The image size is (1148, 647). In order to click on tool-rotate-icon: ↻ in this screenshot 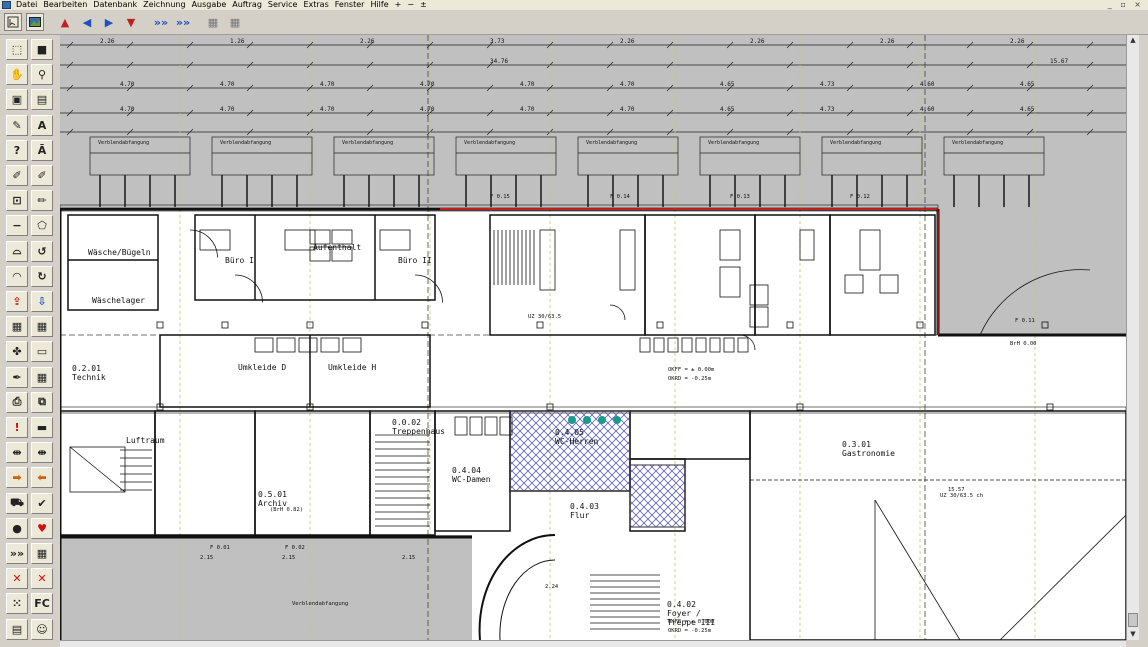, I will do `click(42, 276)`.